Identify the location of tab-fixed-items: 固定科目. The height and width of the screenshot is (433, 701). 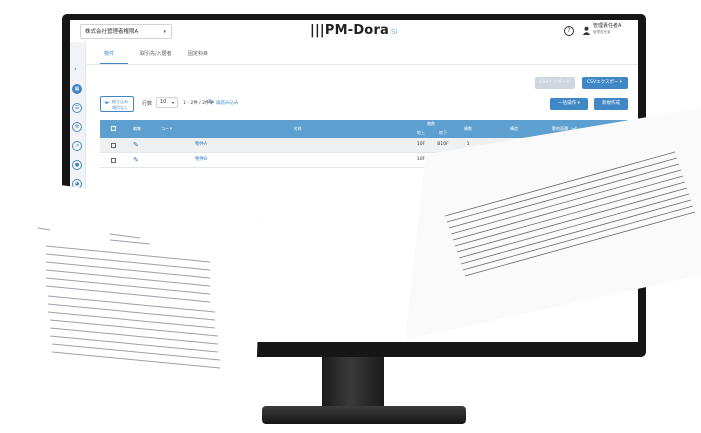
(198, 53).